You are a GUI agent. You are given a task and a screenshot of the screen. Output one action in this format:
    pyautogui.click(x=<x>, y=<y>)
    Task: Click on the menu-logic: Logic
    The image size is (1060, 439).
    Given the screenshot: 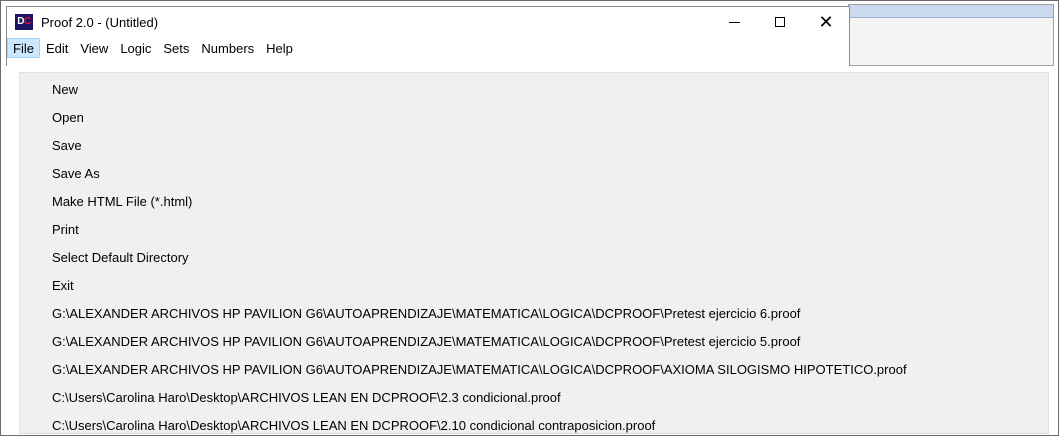 What is the action you would take?
    pyautogui.click(x=135, y=48)
    